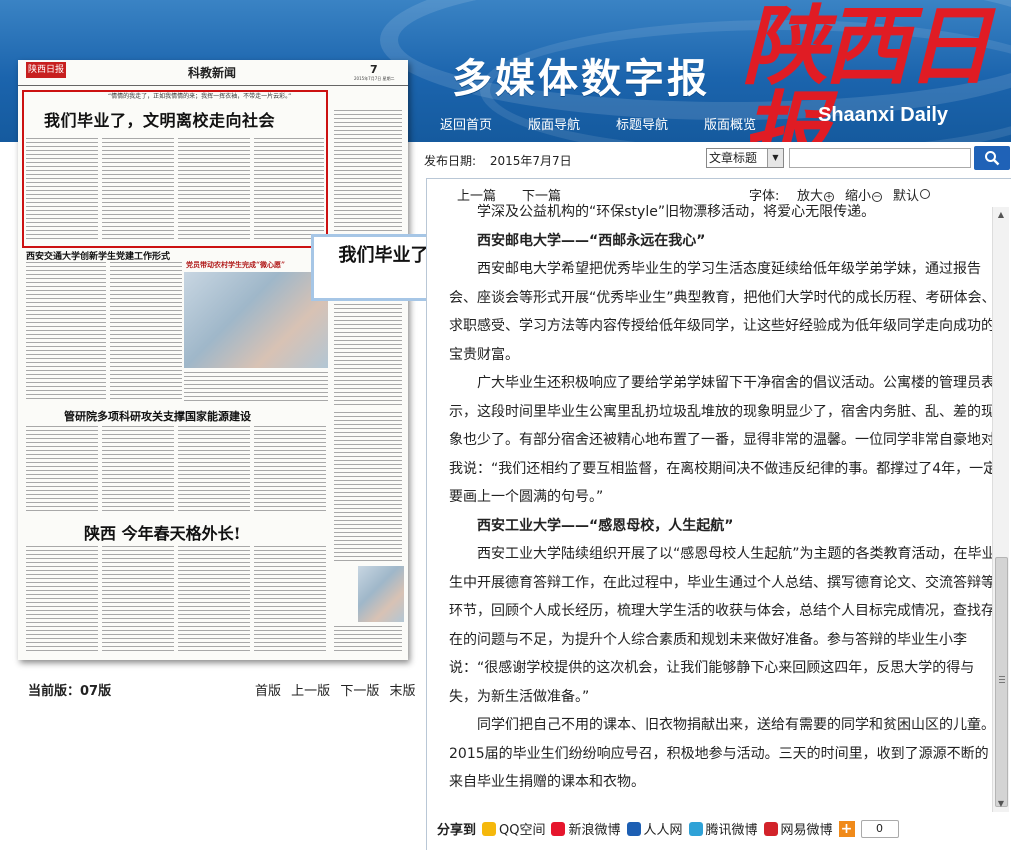 The height and width of the screenshot is (850, 1011). I want to click on share-item-label: 人人网, so click(663, 830).